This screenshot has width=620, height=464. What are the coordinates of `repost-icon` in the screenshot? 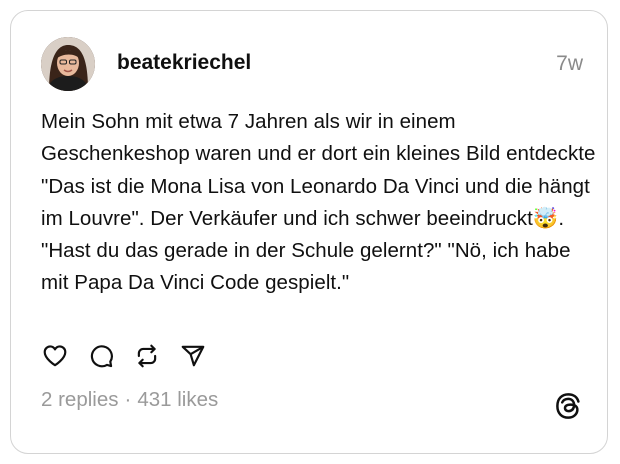 It's located at (147, 356).